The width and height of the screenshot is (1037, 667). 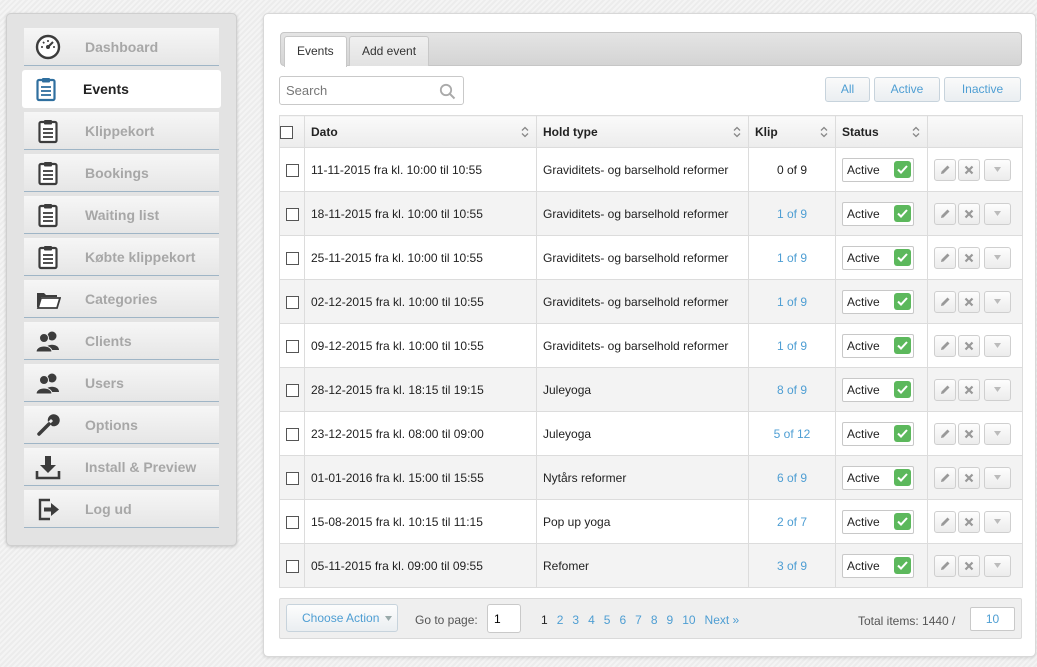 I want to click on sidebar-item-bookings: Bookings, so click(x=121, y=173).